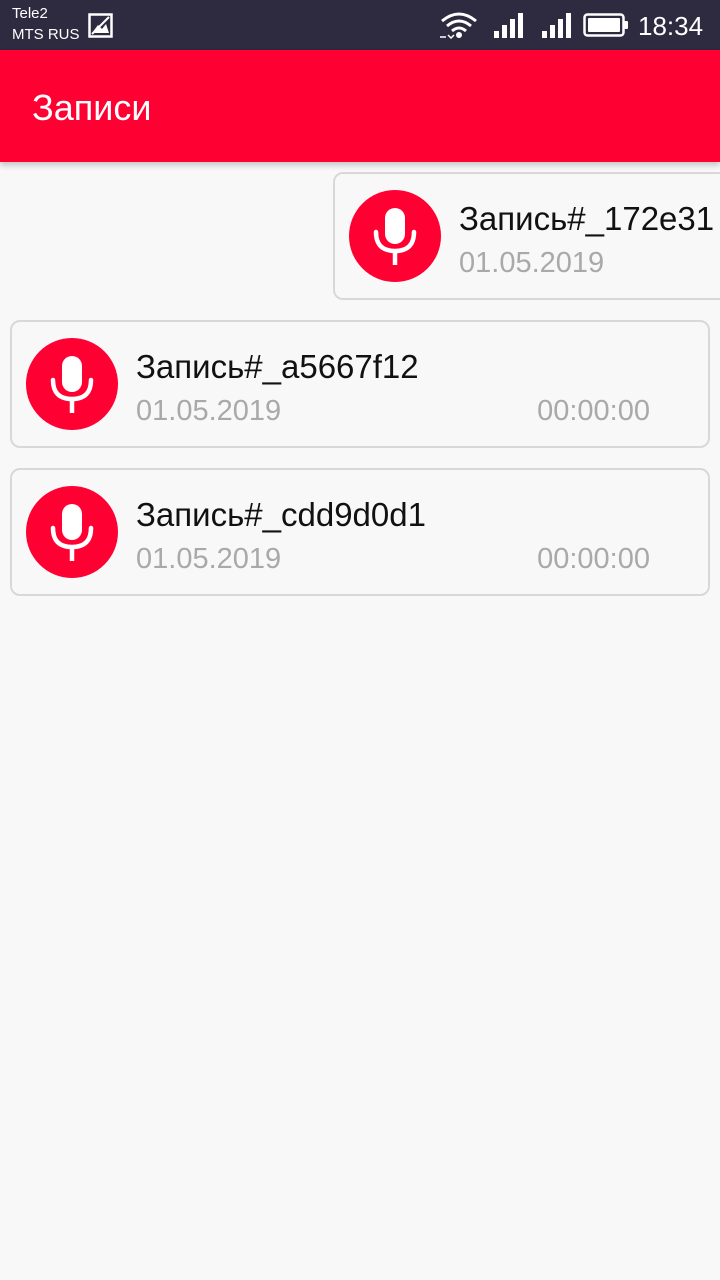  Describe the element at coordinates (30, 13) in the screenshot. I see `carrier-1: Tele2` at that location.